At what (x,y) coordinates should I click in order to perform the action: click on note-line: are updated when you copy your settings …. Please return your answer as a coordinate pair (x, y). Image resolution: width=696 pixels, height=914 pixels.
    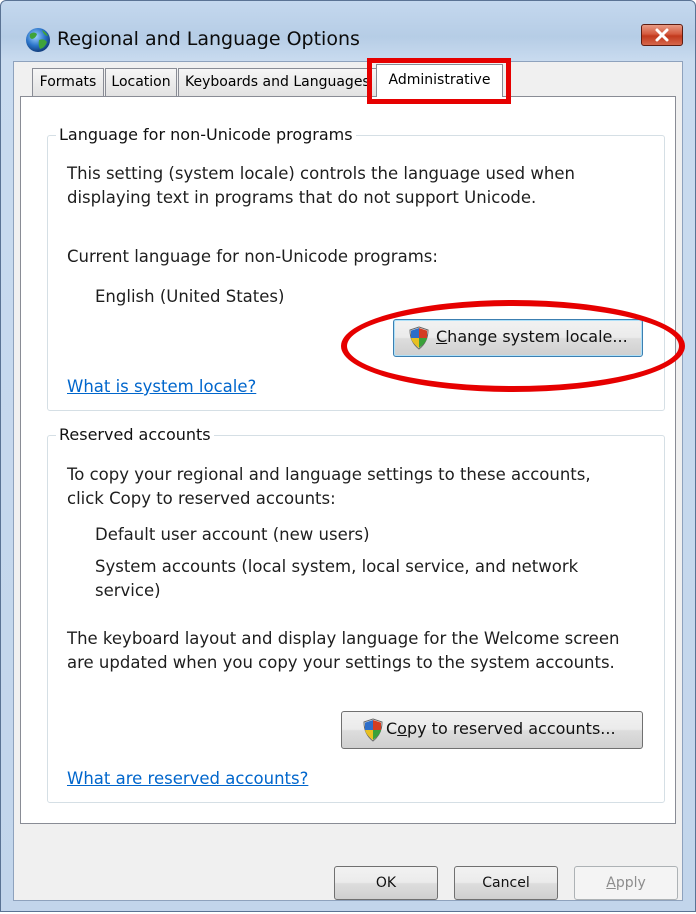
    Looking at the image, I should click on (341, 662).